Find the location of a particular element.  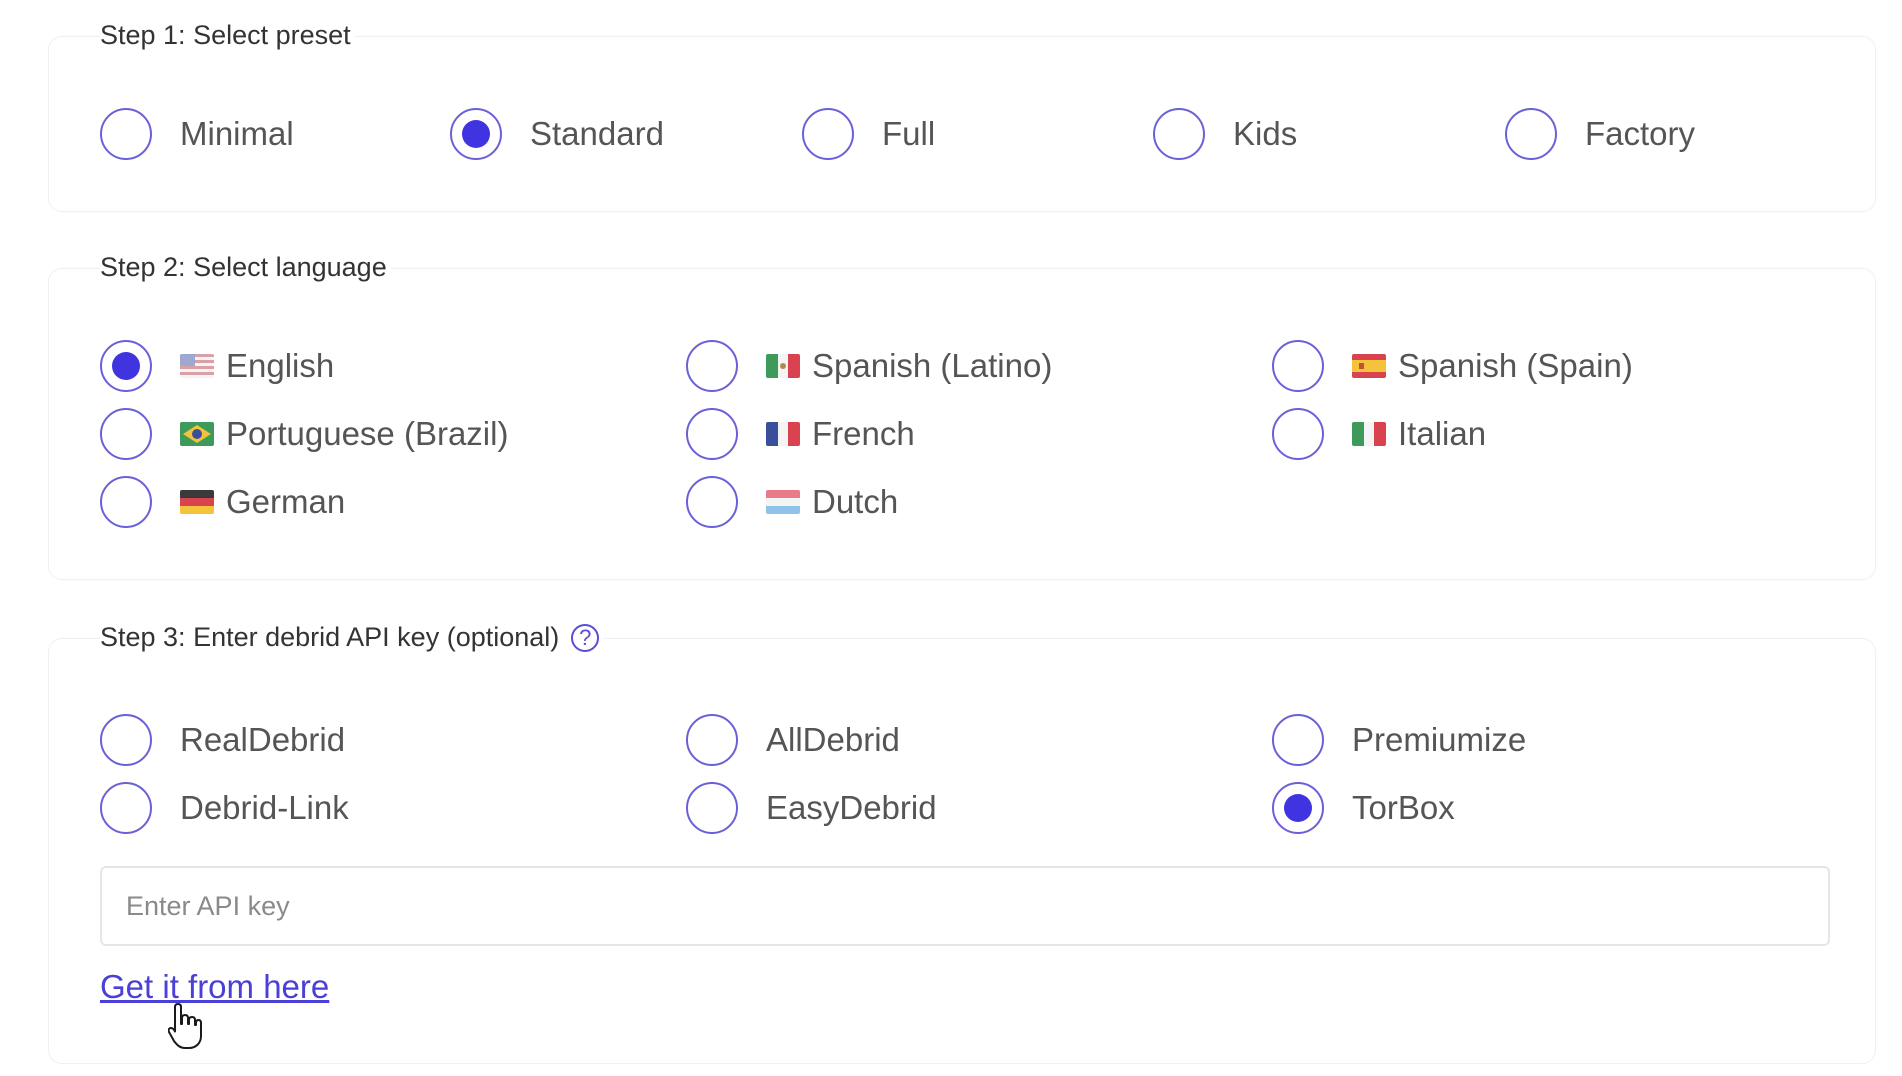

language-radio-portuguese-brazil is located at coordinates (126, 434).